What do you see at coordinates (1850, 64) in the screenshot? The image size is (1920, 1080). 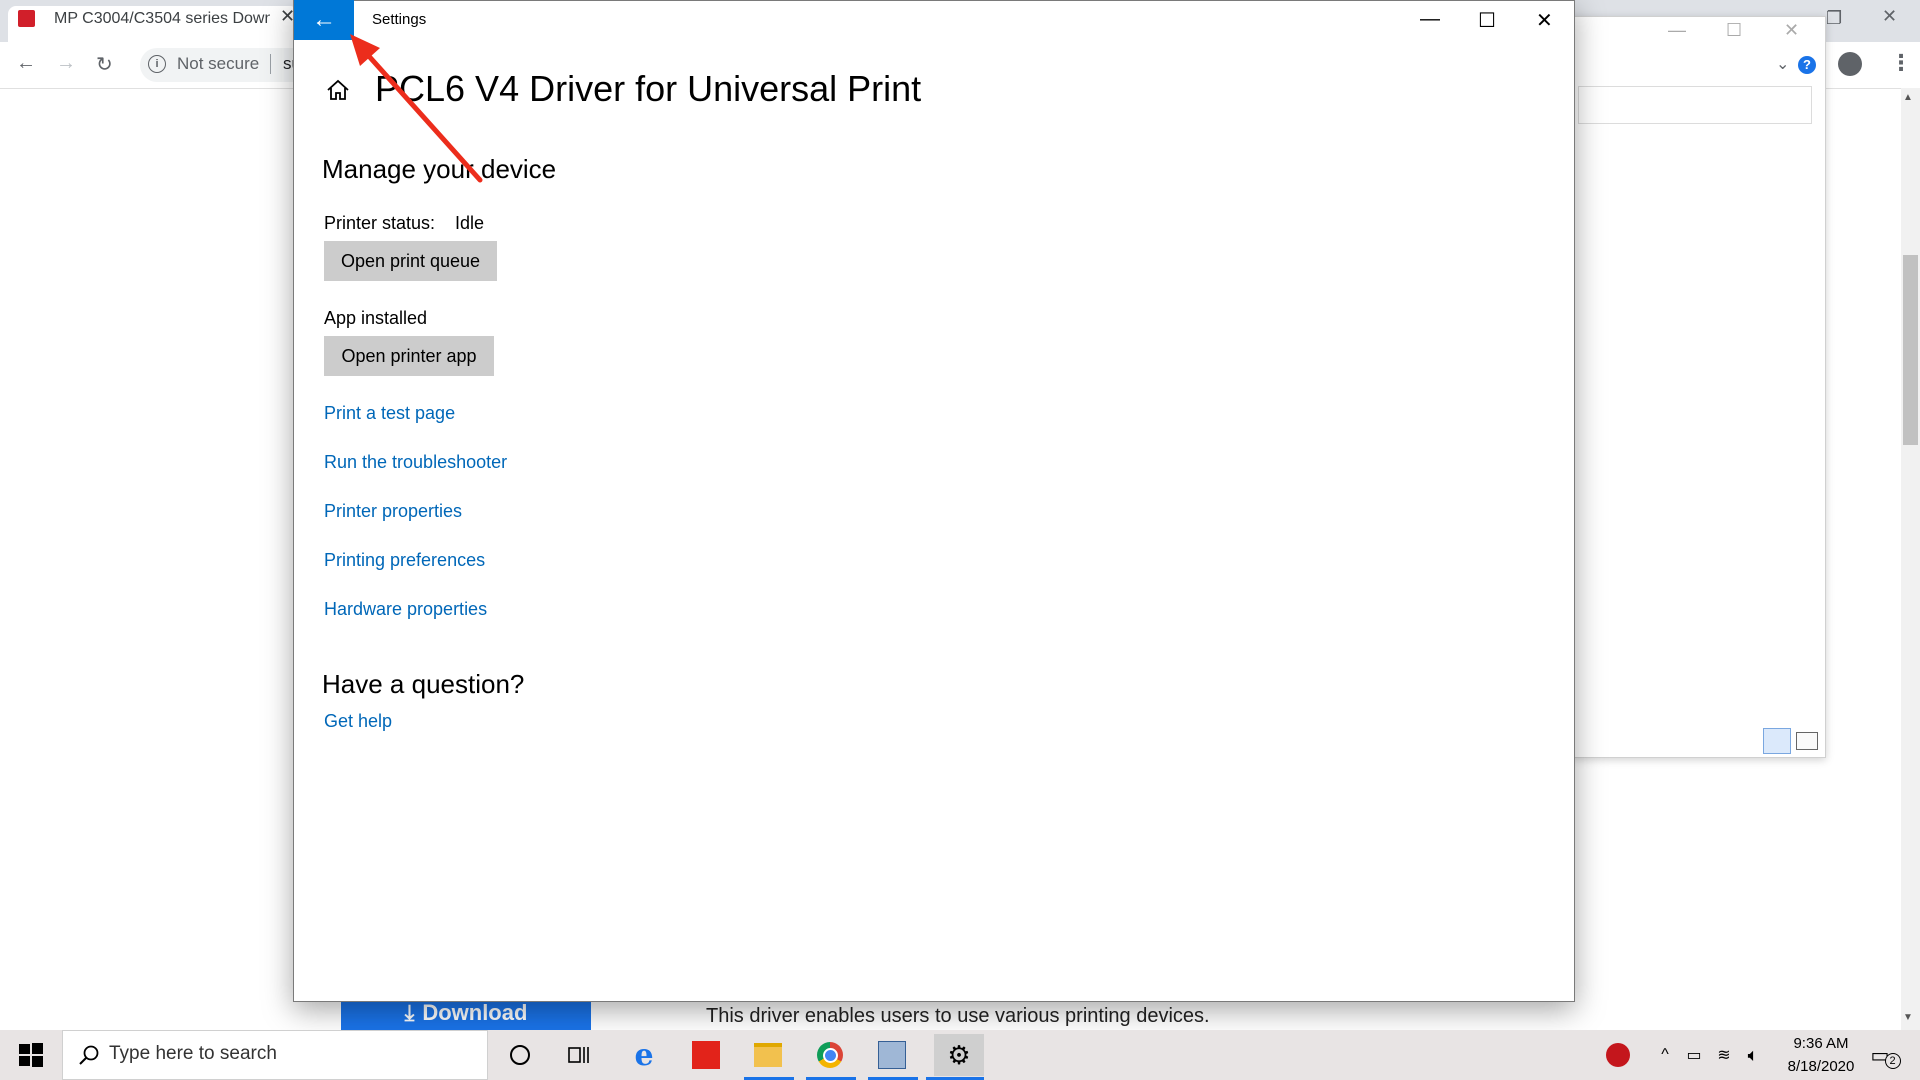 I see `profile-avatar-icon` at bounding box center [1850, 64].